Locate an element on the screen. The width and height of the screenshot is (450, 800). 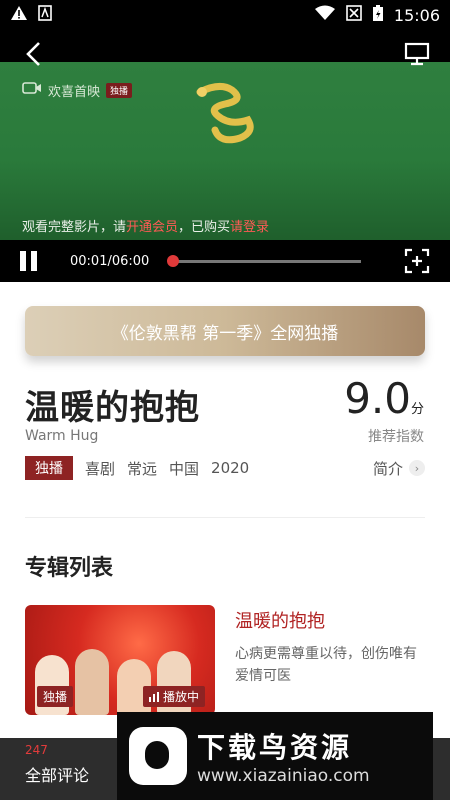
album-list-title: 专辑列表 is located at coordinates (69, 568).